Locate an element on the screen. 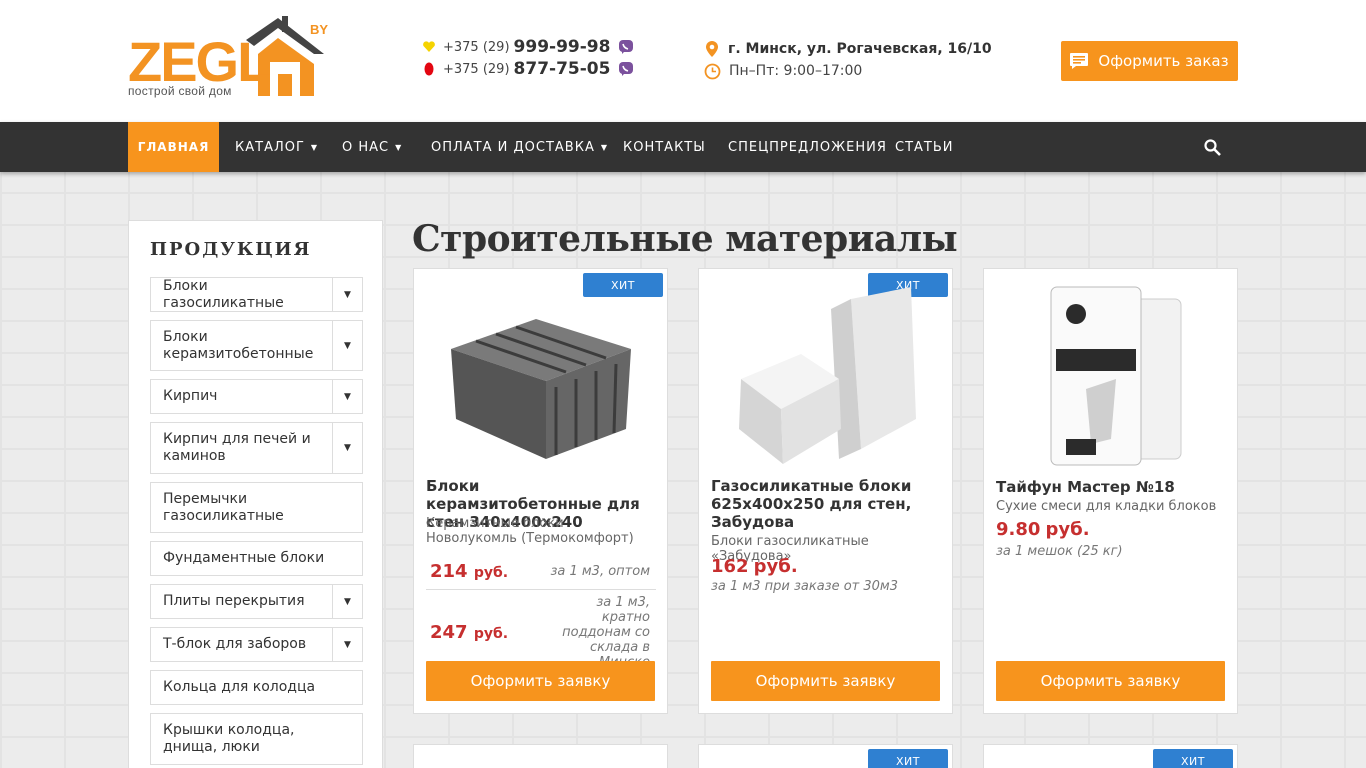 This screenshot has width=1366, height=768. nav-item-home: ГЛАВНАЯ is located at coordinates (173, 147).